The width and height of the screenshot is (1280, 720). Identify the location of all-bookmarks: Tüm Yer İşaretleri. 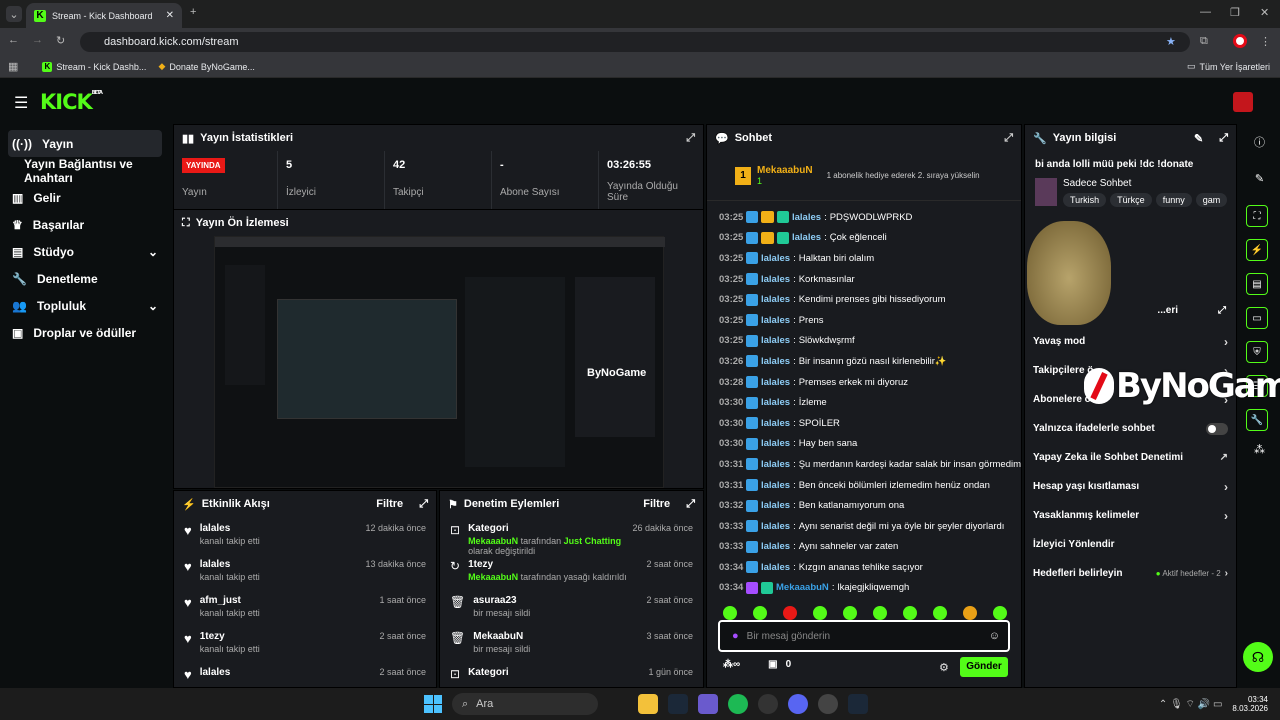
(1234, 67).